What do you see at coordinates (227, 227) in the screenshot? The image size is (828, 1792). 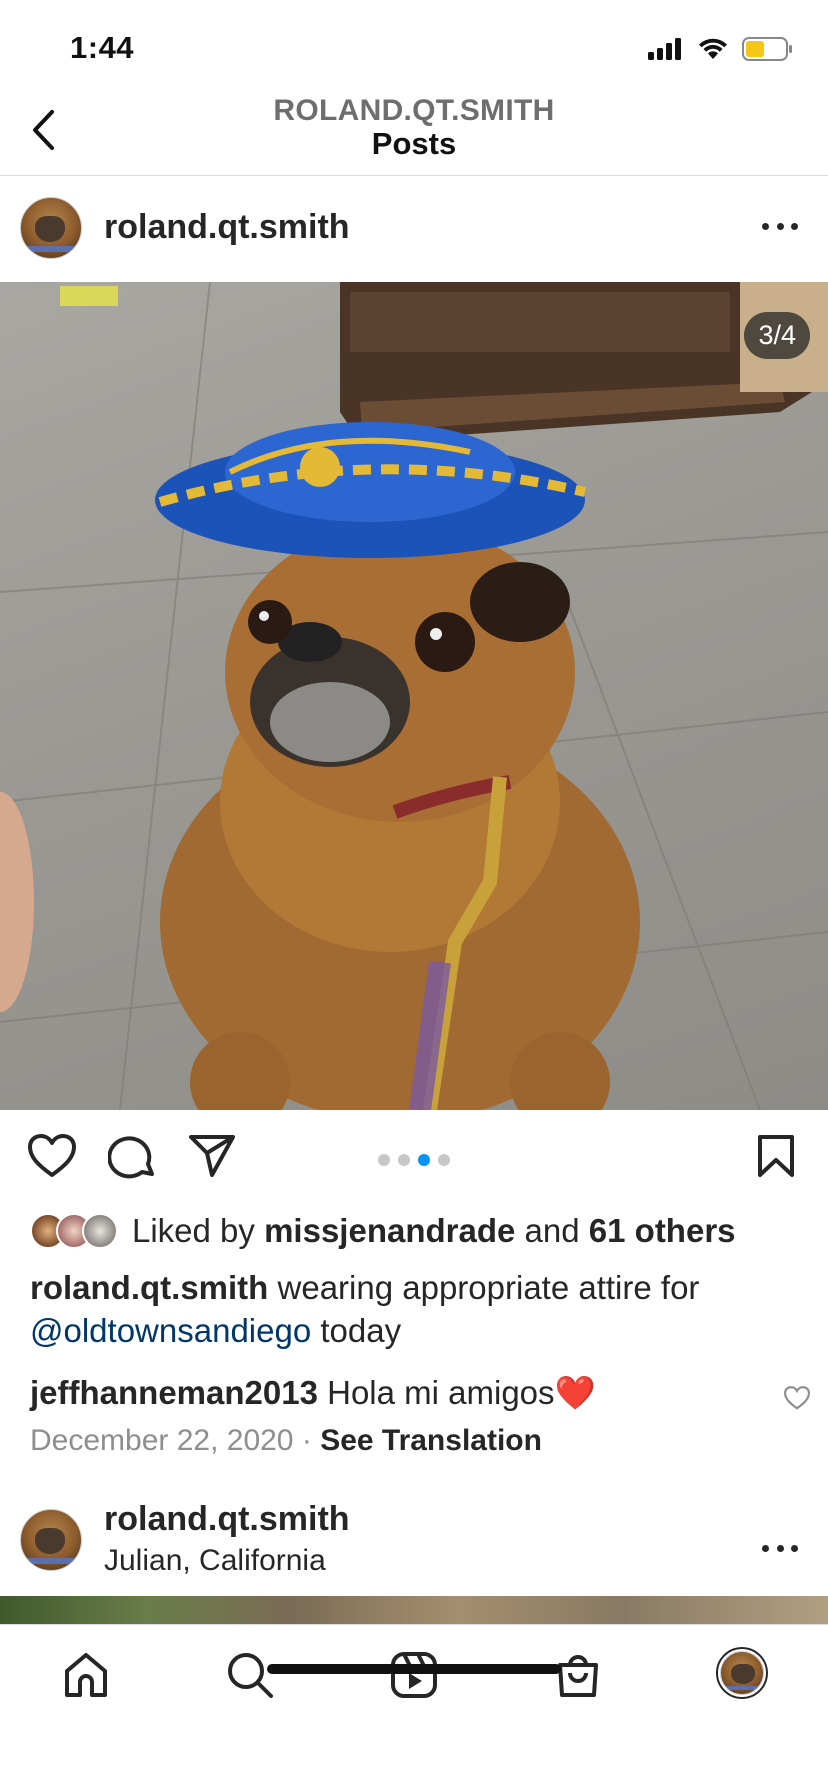 I see `post-username: roland.qt.smith` at bounding box center [227, 227].